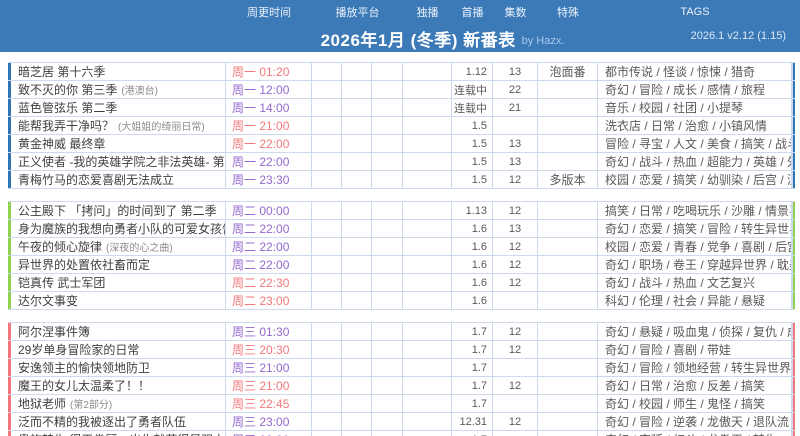 The width and height of the screenshot is (800, 436). What do you see at coordinates (695, 89) in the screenshot?
I see `tags: 奇幻 / 冒险 / 成长 / 感情 / 旅程` at bounding box center [695, 89].